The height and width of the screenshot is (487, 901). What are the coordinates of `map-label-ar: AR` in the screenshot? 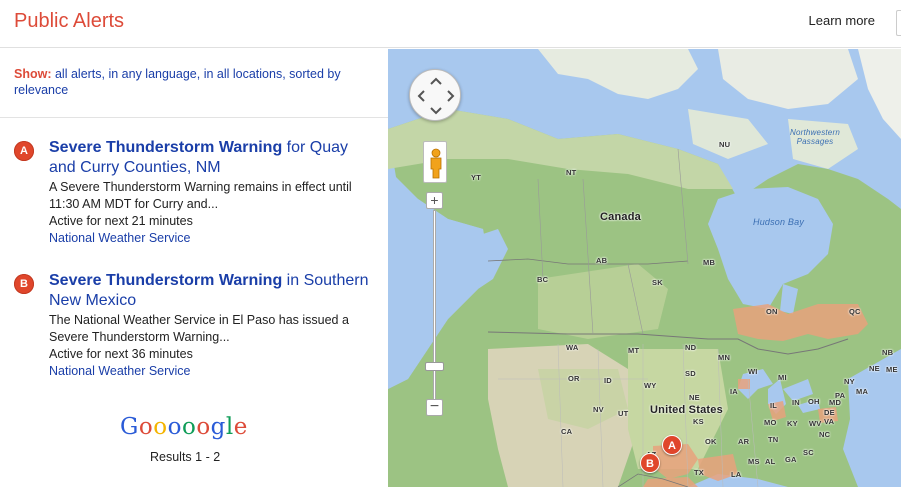 It's located at (744, 441).